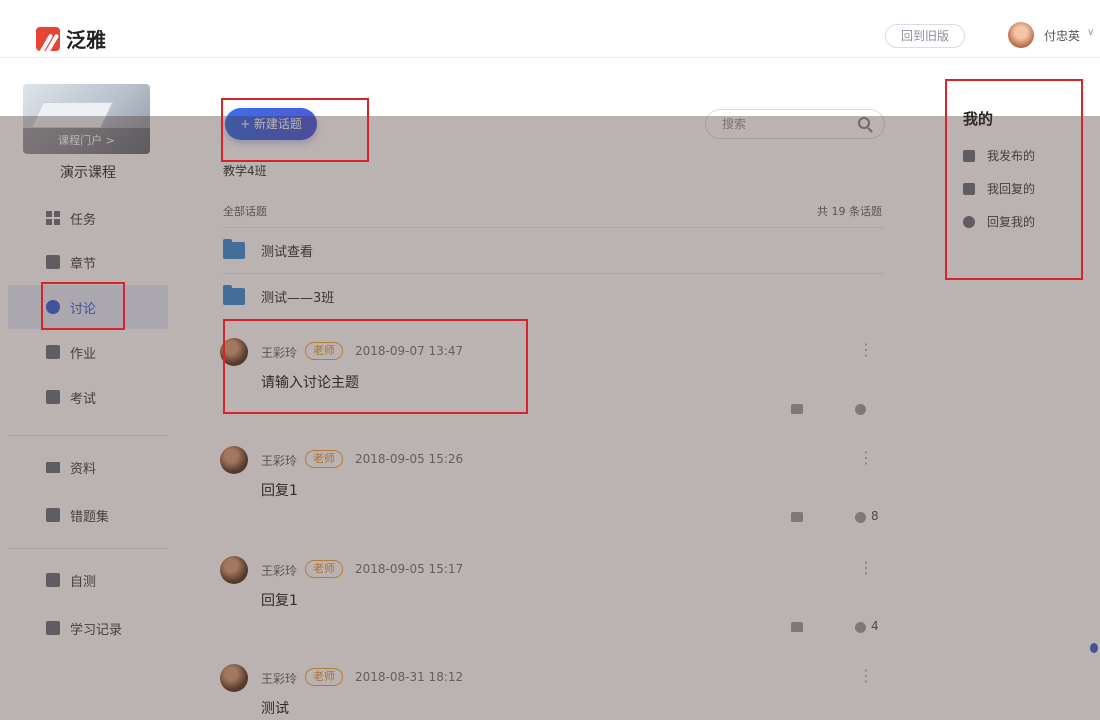 The height and width of the screenshot is (720, 1100). What do you see at coordinates (310, 382) in the screenshot?
I see `post-title: 请输入讨论主题` at bounding box center [310, 382].